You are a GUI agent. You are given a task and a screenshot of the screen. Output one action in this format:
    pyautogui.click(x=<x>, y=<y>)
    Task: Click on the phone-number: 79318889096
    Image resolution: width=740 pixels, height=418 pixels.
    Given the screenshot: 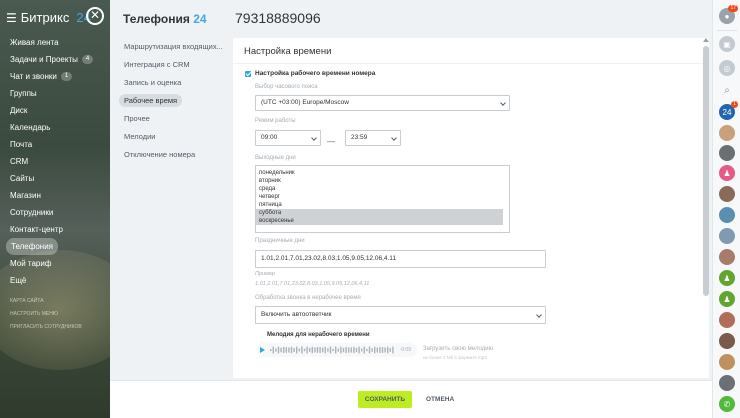 What is the action you would take?
    pyautogui.click(x=278, y=18)
    